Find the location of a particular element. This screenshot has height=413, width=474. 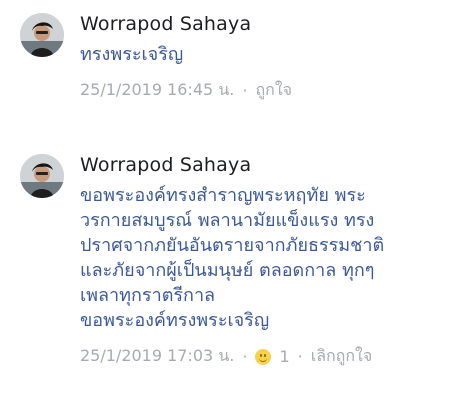

unlike-button: เลิกถูกใจ is located at coordinates (342, 356).